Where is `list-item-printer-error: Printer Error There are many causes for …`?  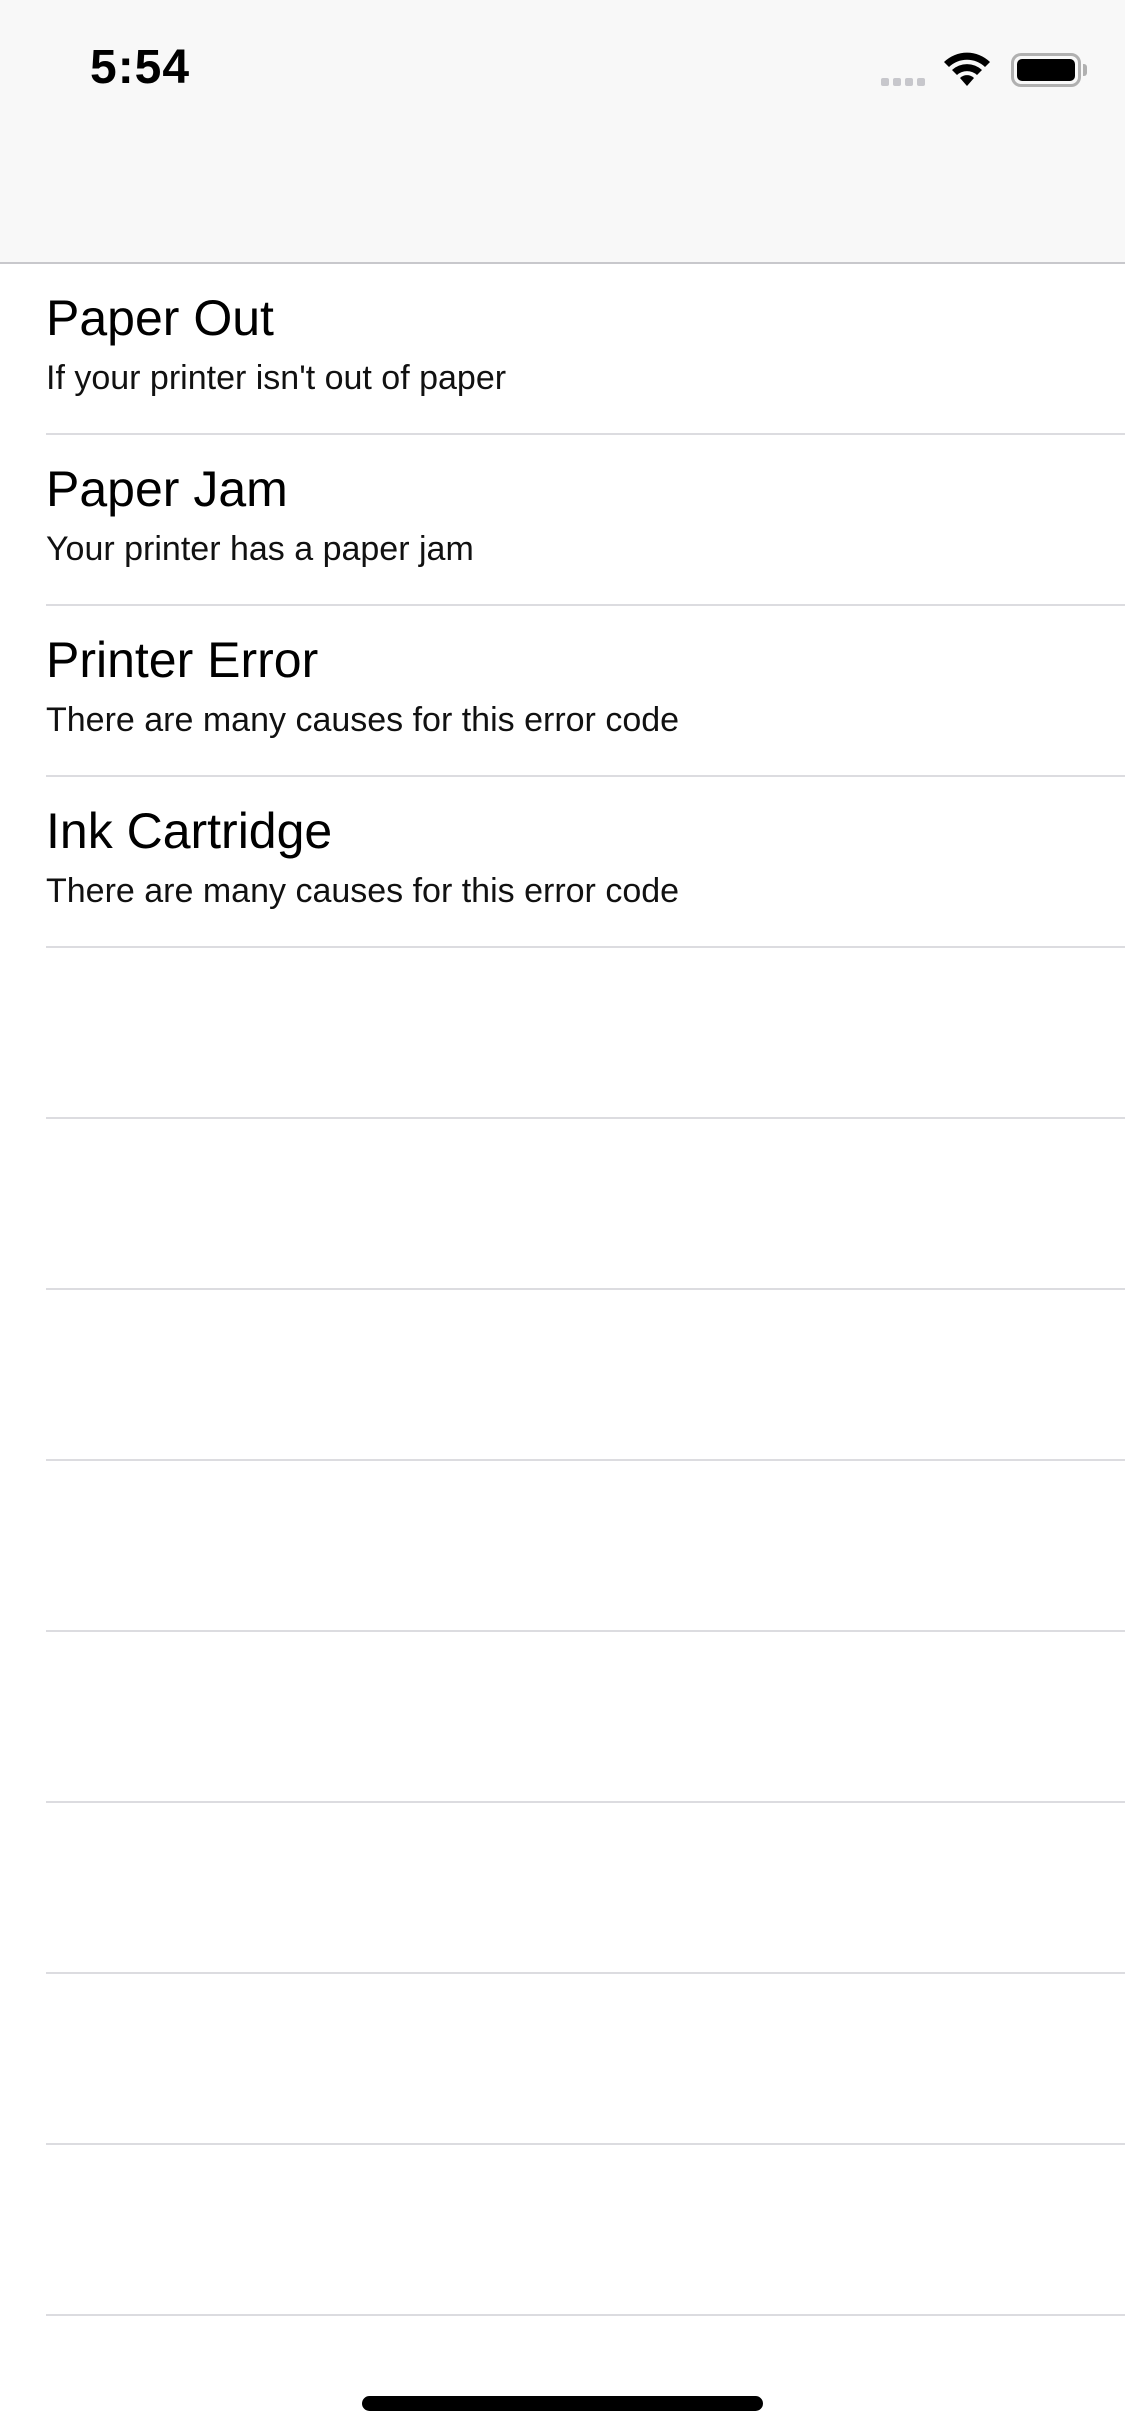 list-item-printer-error: Printer Error There are many causes for … is located at coordinates (562, 691).